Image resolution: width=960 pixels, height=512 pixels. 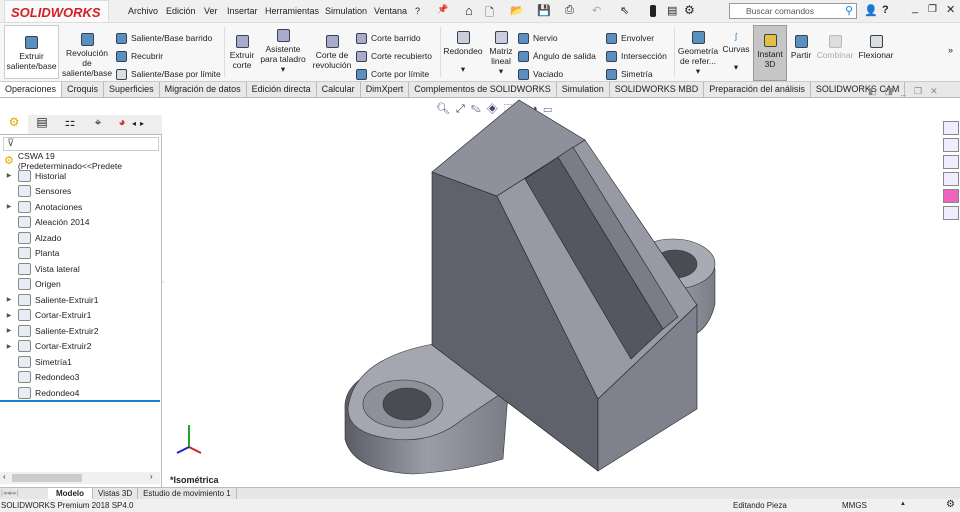 What do you see at coordinates (596, 10) in the screenshot?
I see `undo-icon: ↶` at bounding box center [596, 10].